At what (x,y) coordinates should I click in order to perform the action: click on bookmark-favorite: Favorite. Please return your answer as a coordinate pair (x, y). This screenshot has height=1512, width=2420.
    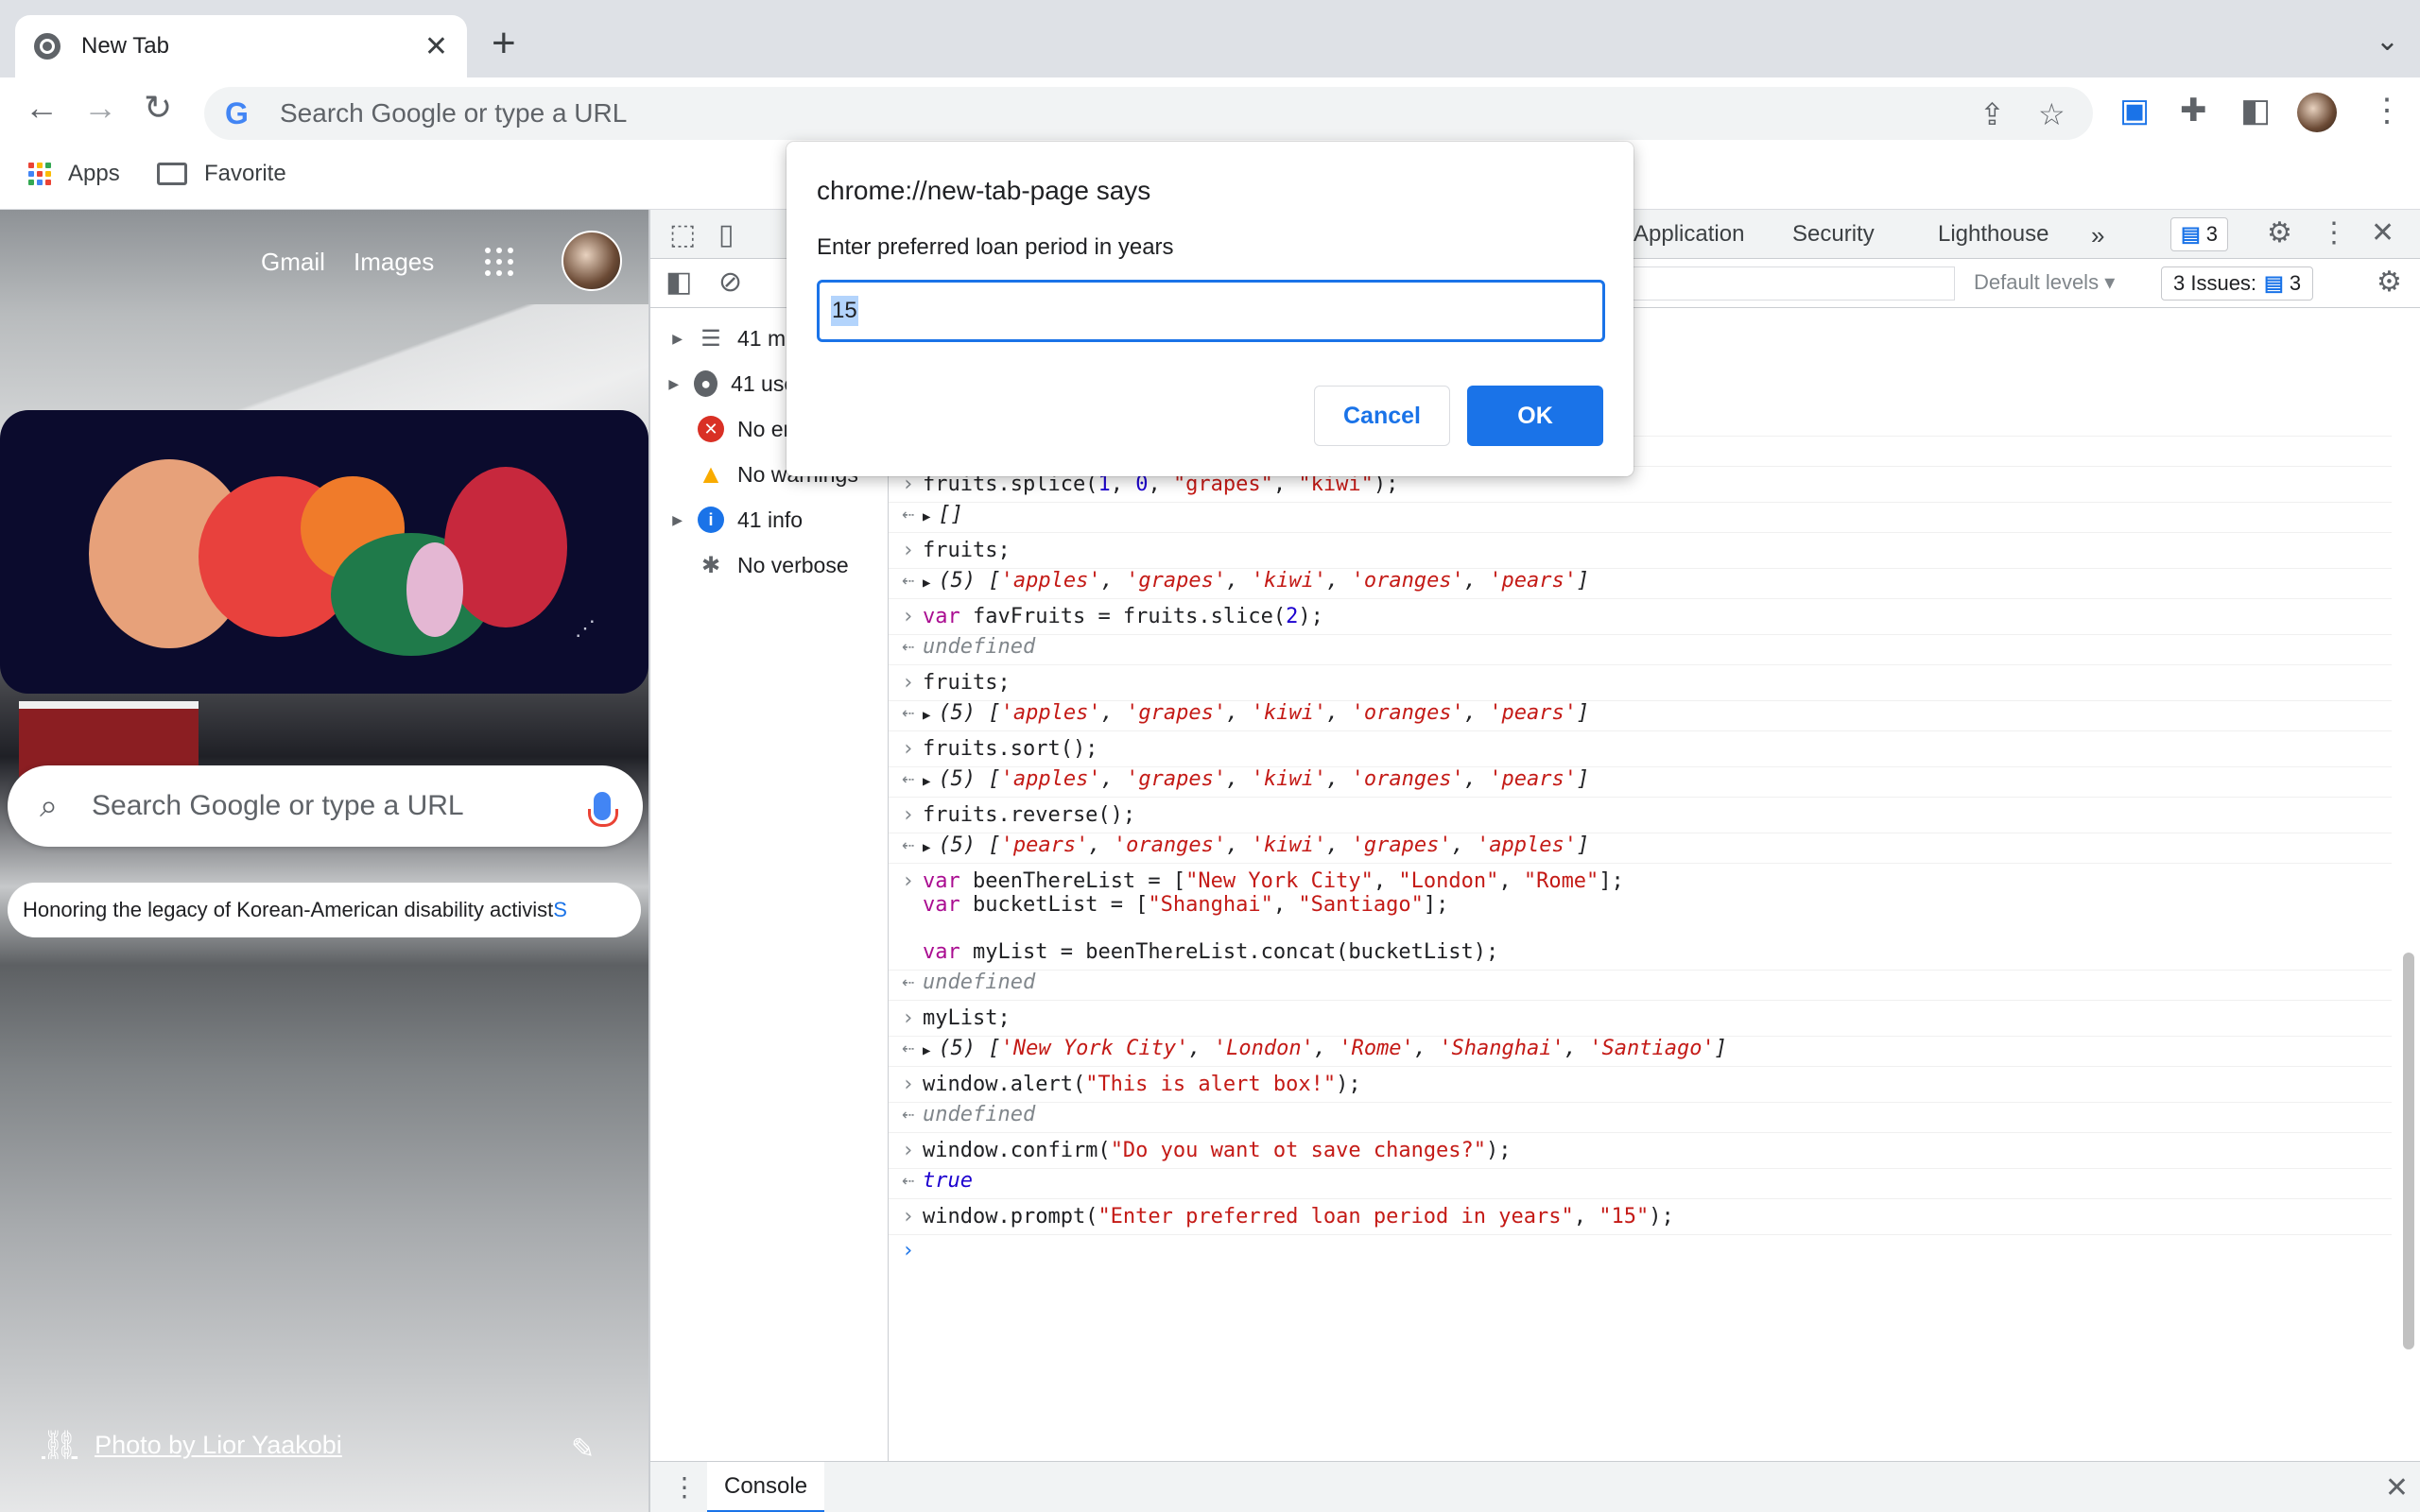
    Looking at the image, I should click on (221, 174).